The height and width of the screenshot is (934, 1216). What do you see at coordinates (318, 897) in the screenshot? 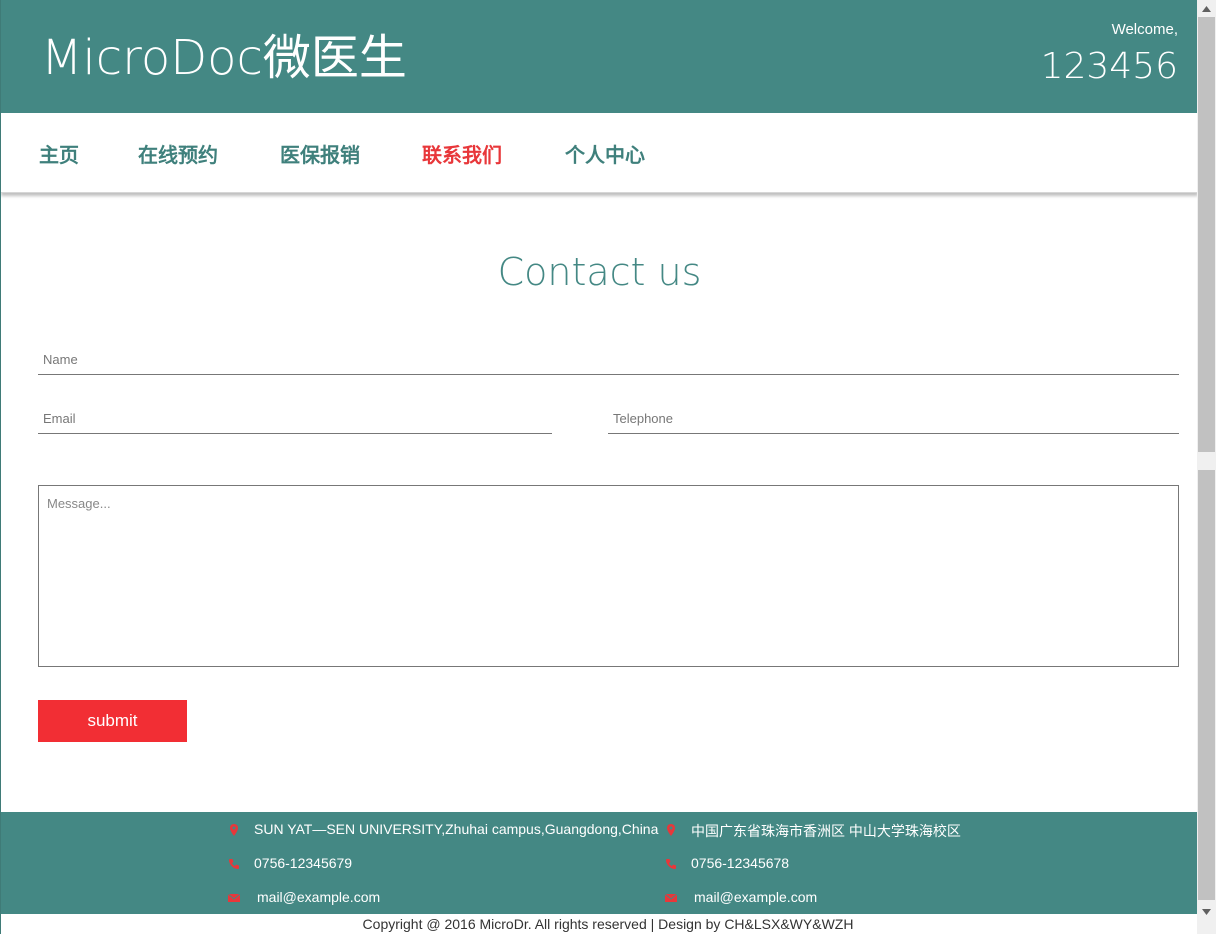
I see `footer-email-left: mail@example.com` at bounding box center [318, 897].